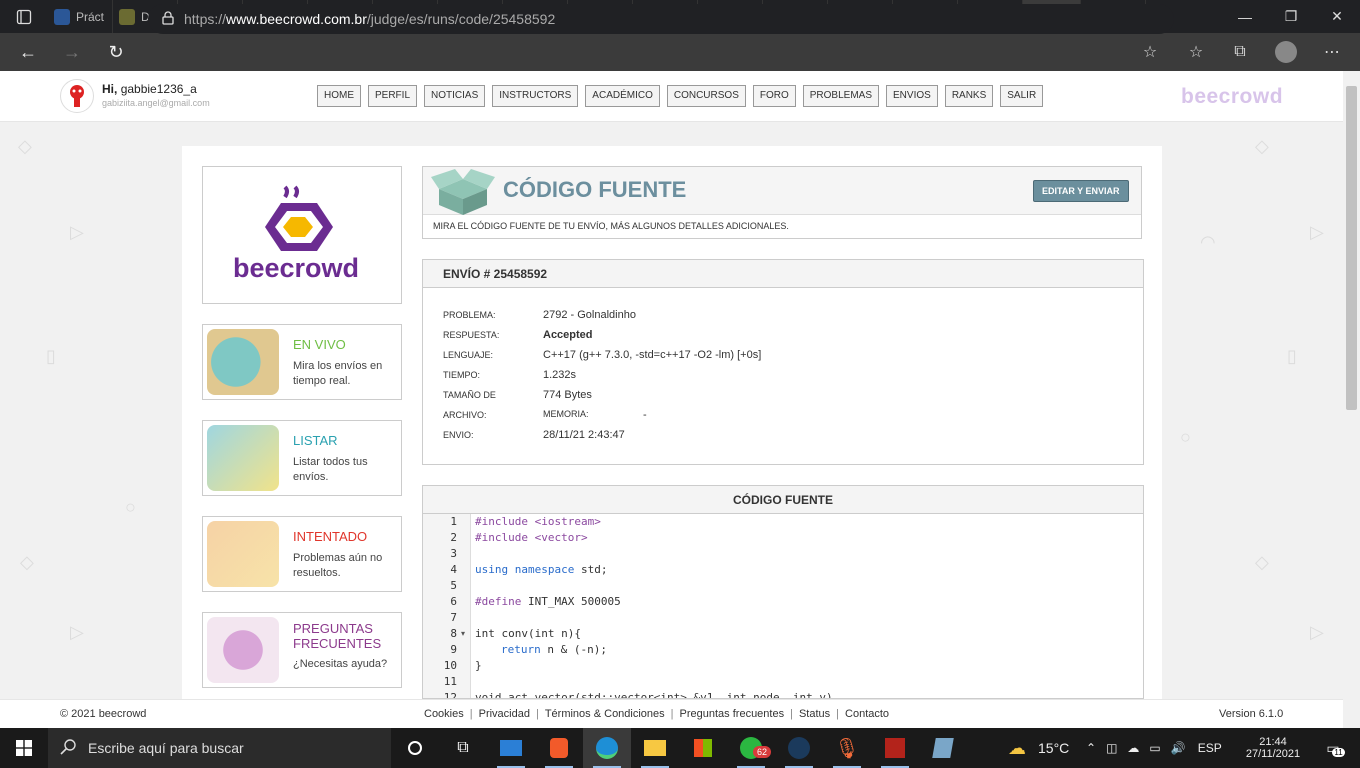 This screenshot has height=768, width=1360. Describe the element at coordinates (243, 362) in the screenshot. I see `live-globe-icon` at that location.